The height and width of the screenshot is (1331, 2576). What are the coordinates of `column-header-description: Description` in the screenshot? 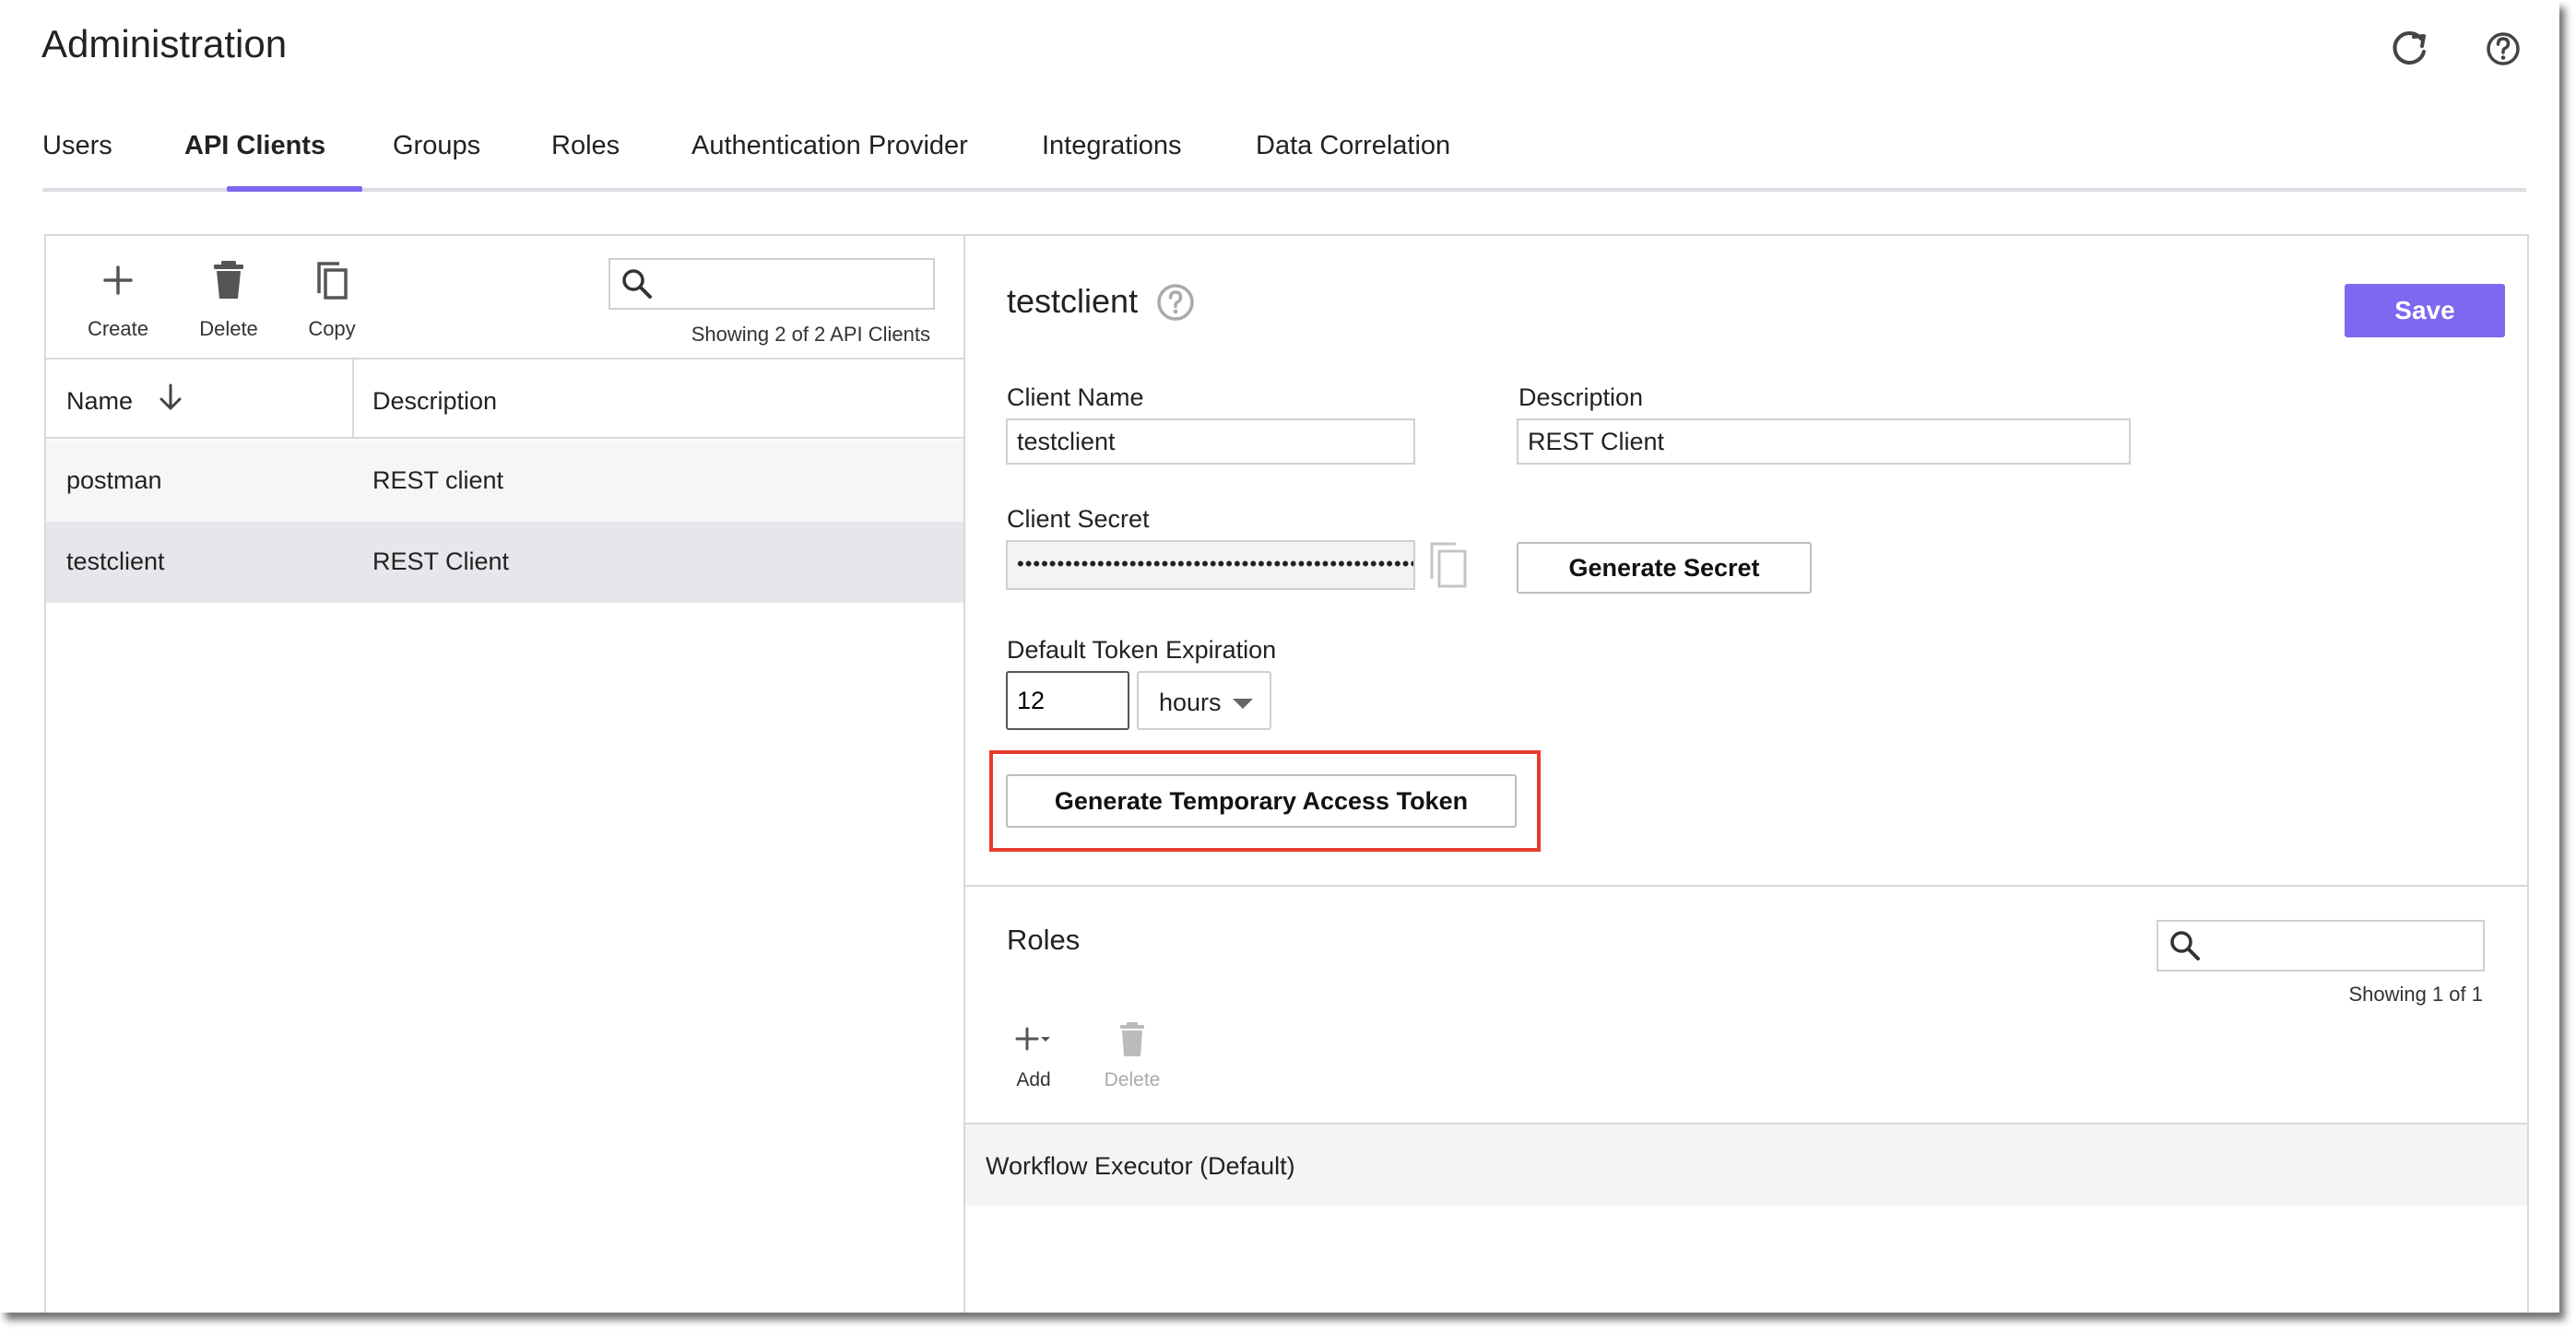 It's located at (434, 401).